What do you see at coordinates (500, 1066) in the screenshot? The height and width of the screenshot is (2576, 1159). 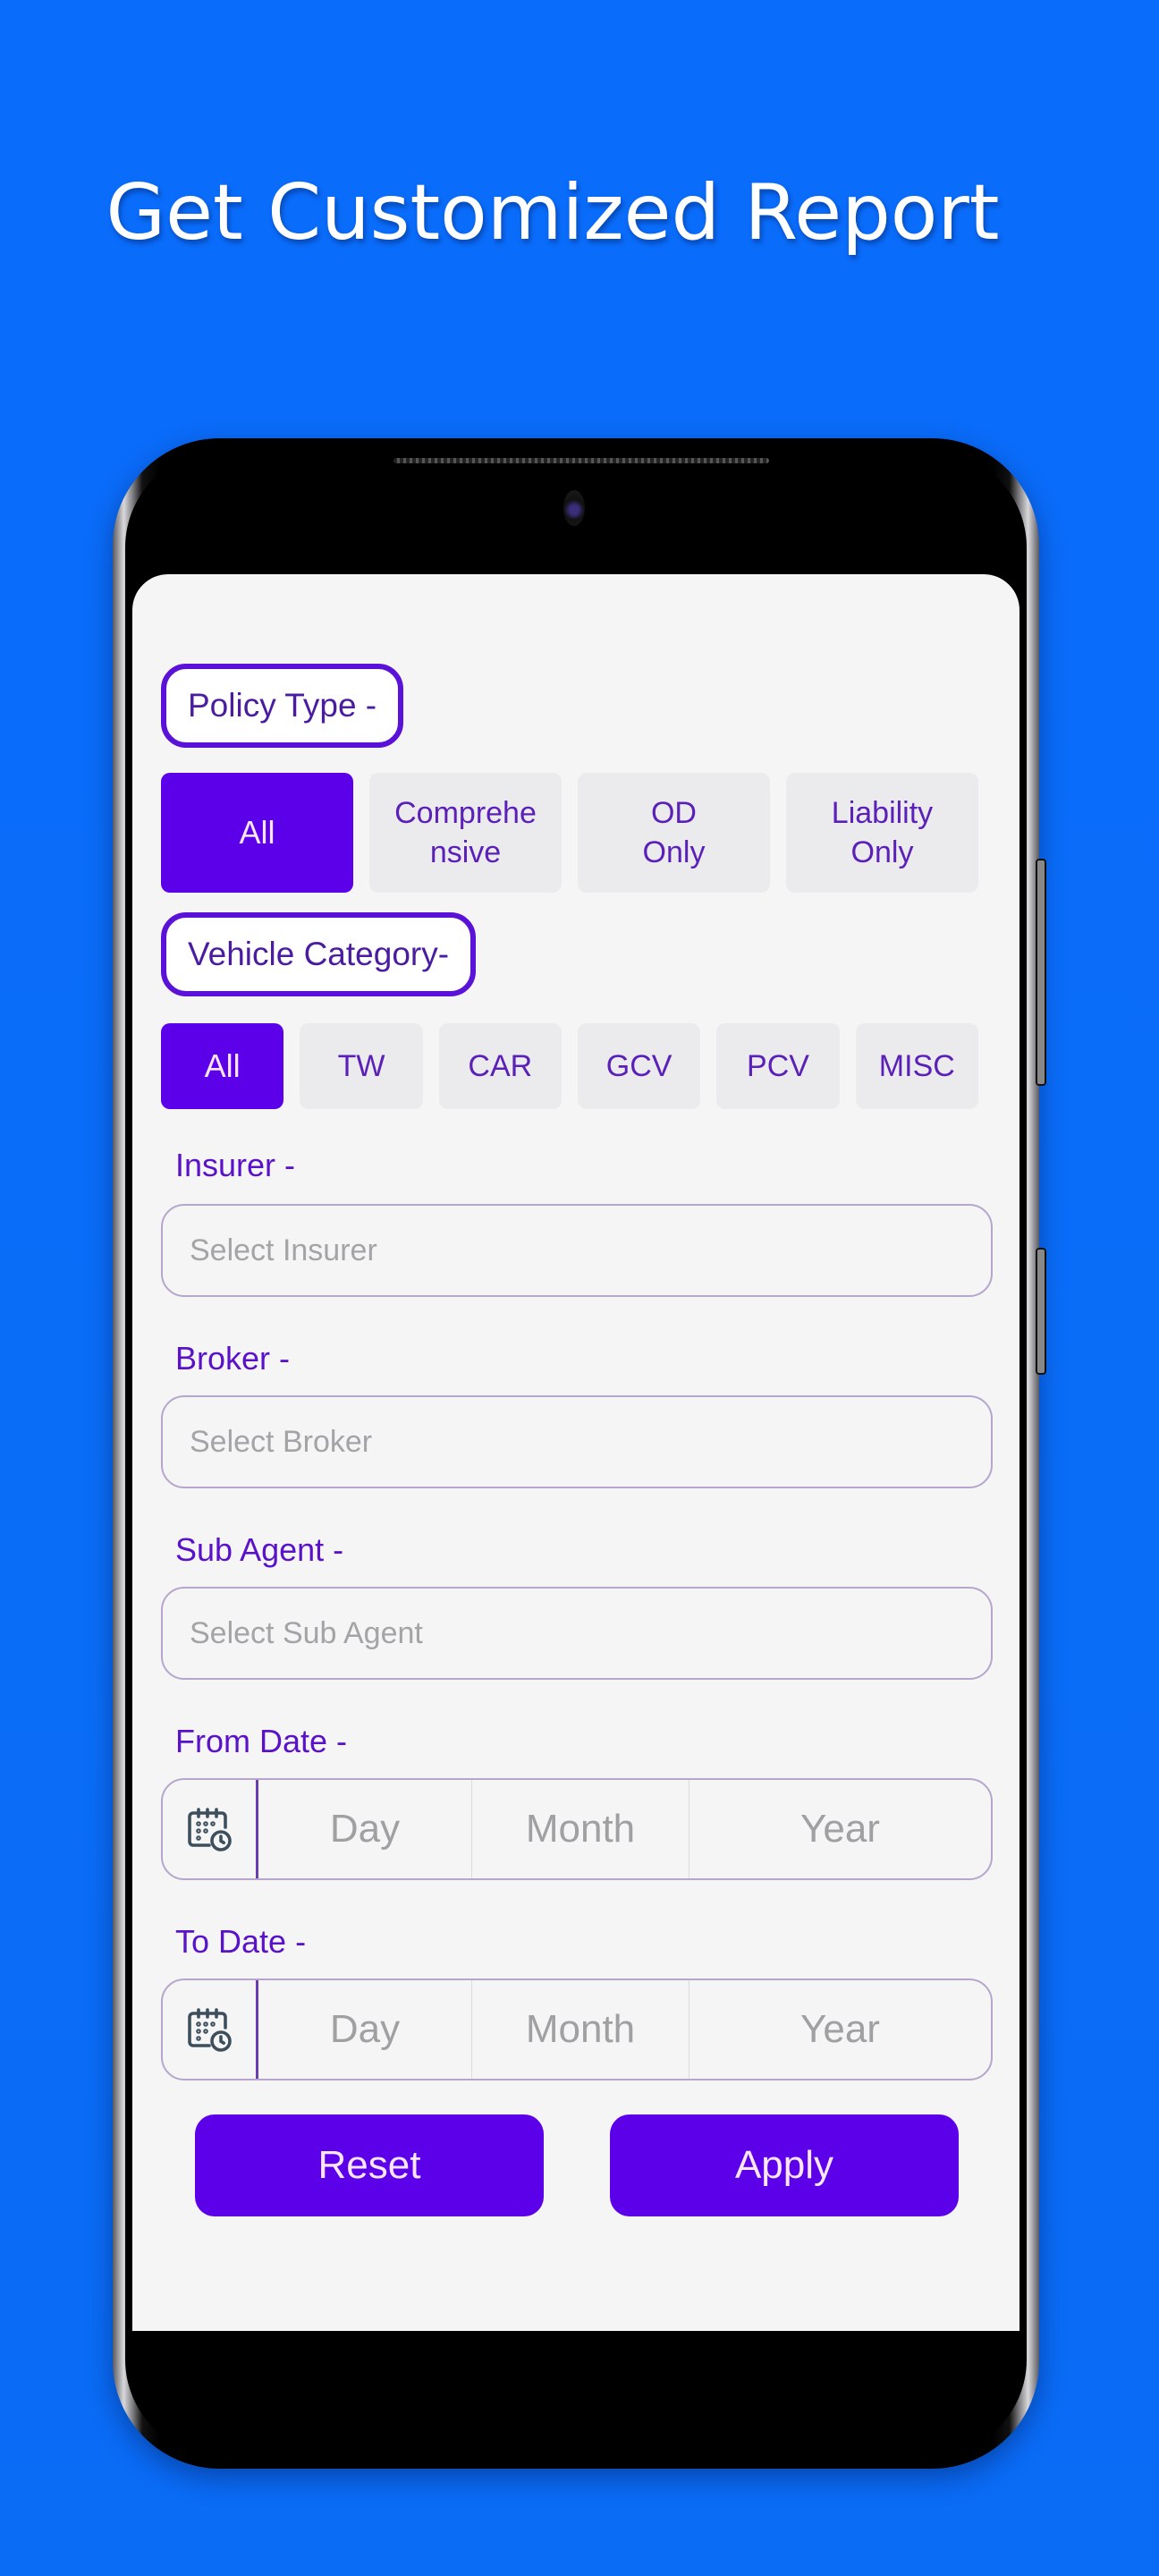 I see `vehicle-option-car: CAR` at bounding box center [500, 1066].